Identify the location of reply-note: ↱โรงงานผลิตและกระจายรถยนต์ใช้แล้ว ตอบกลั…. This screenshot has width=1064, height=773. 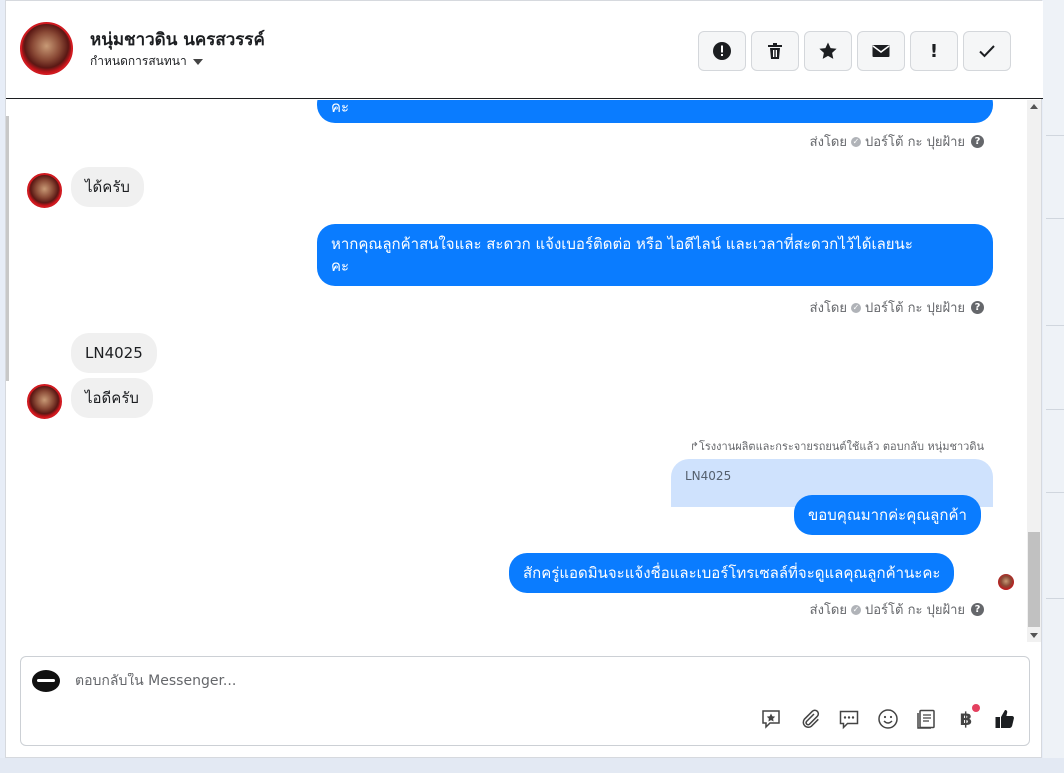
(837, 446).